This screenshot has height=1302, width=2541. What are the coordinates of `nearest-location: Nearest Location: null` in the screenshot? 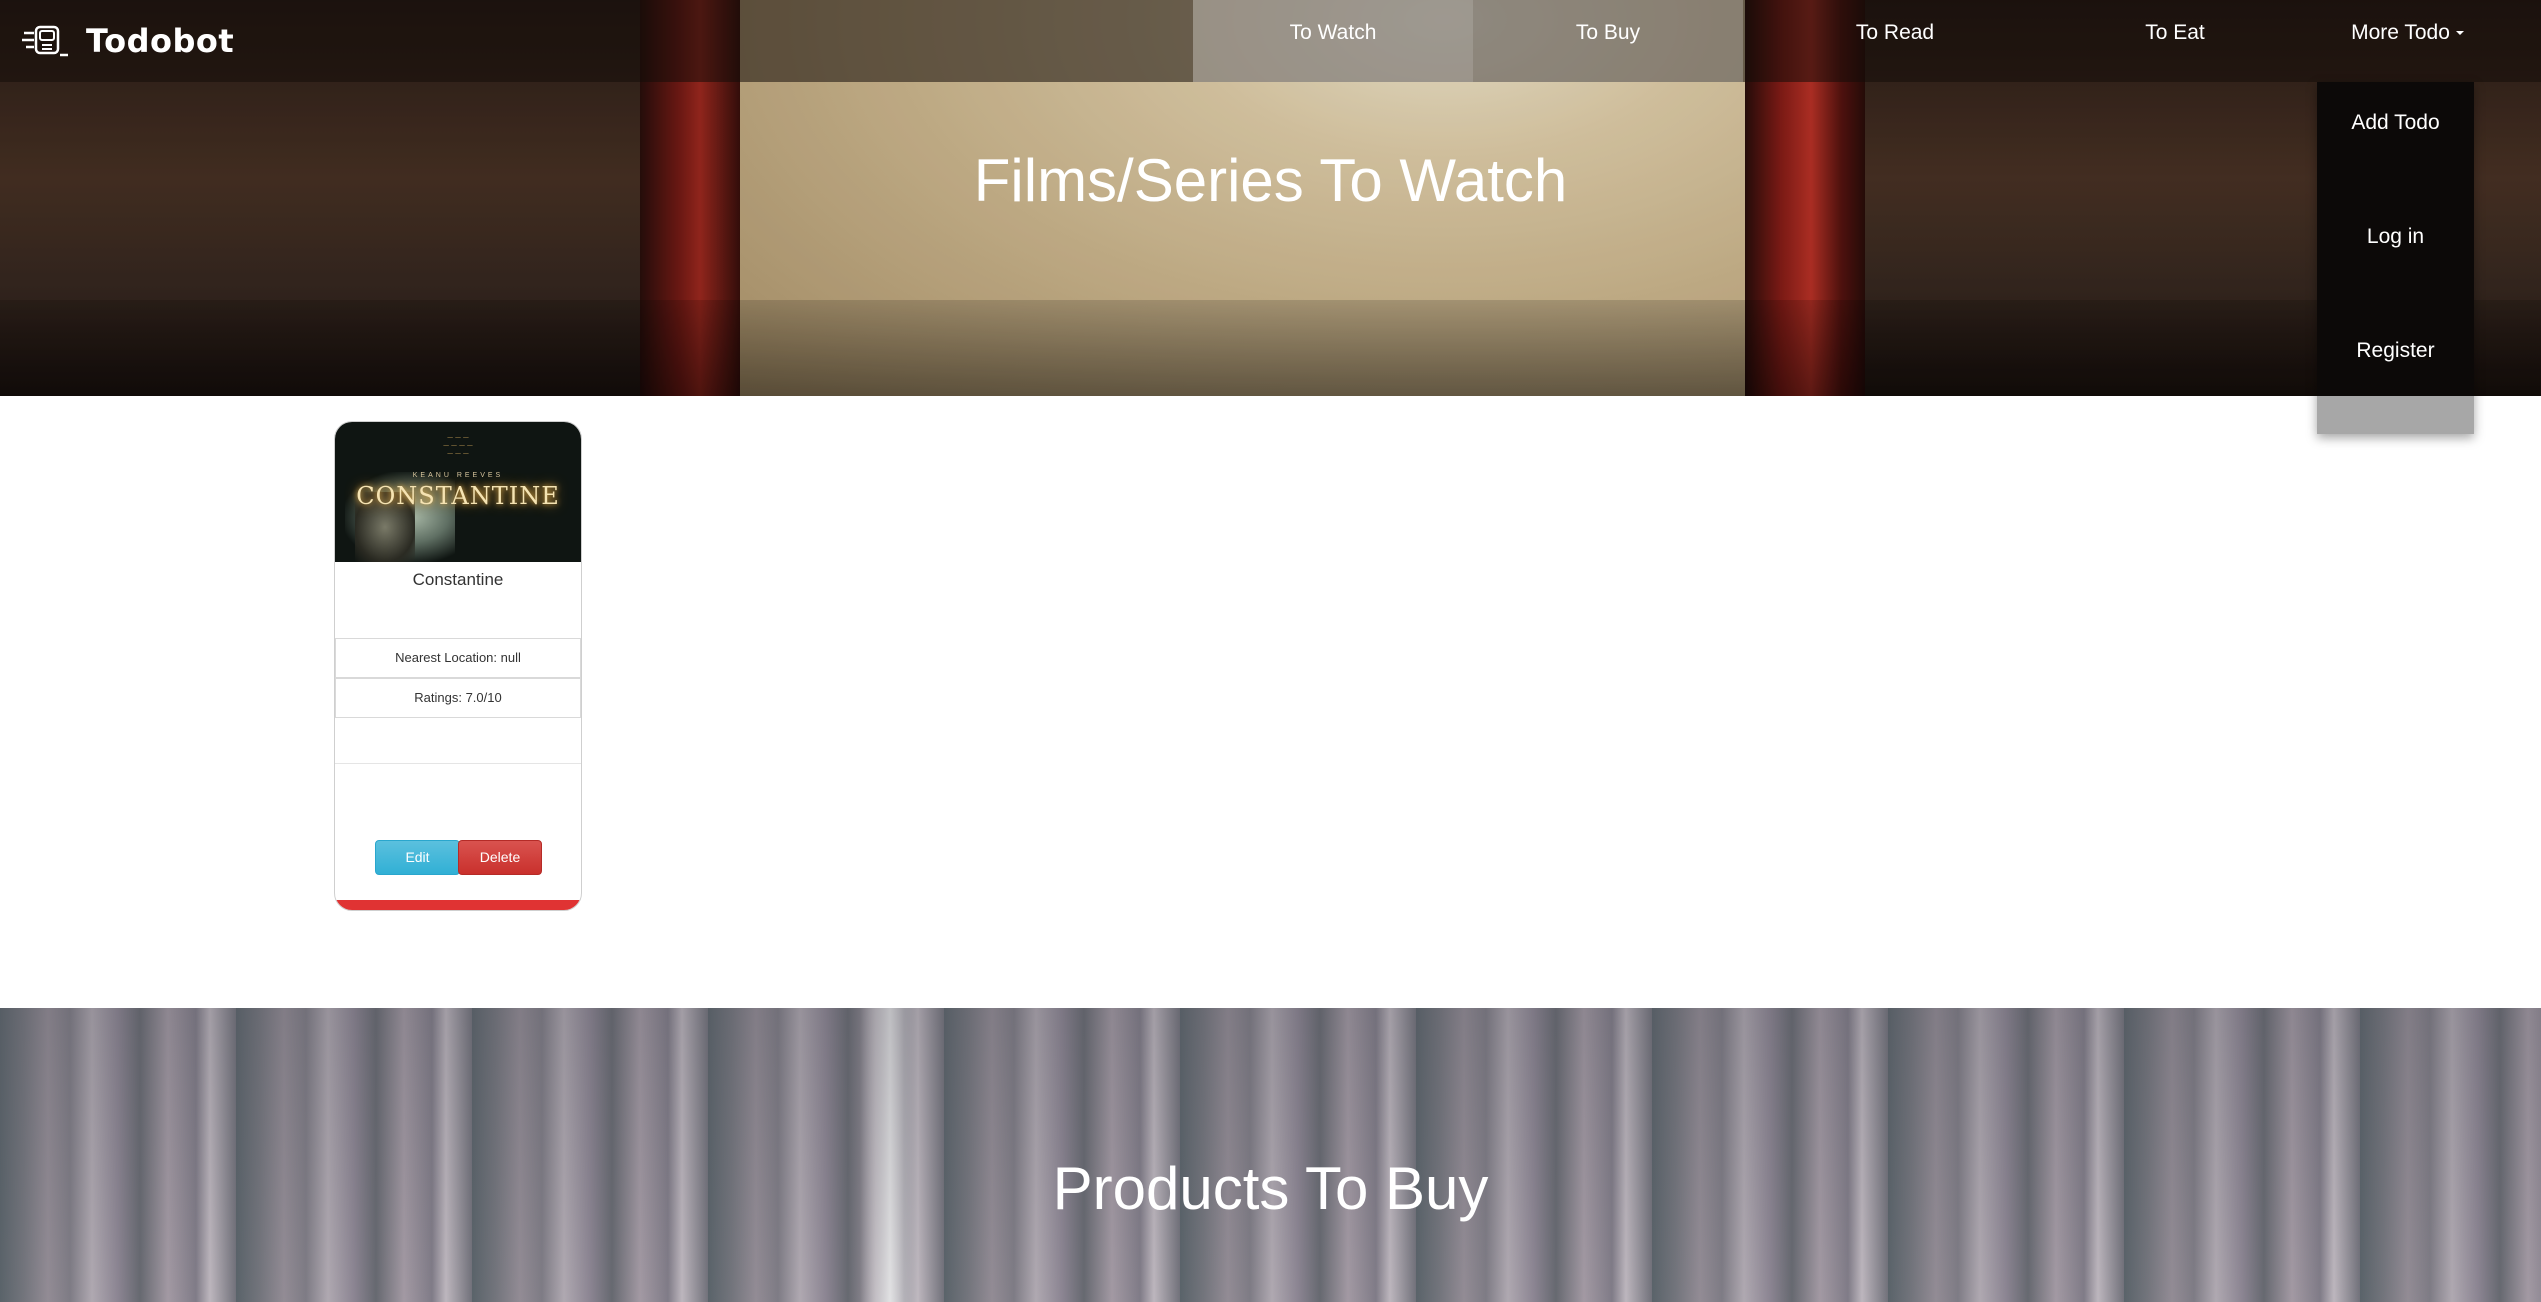 It's located at (458, 658).